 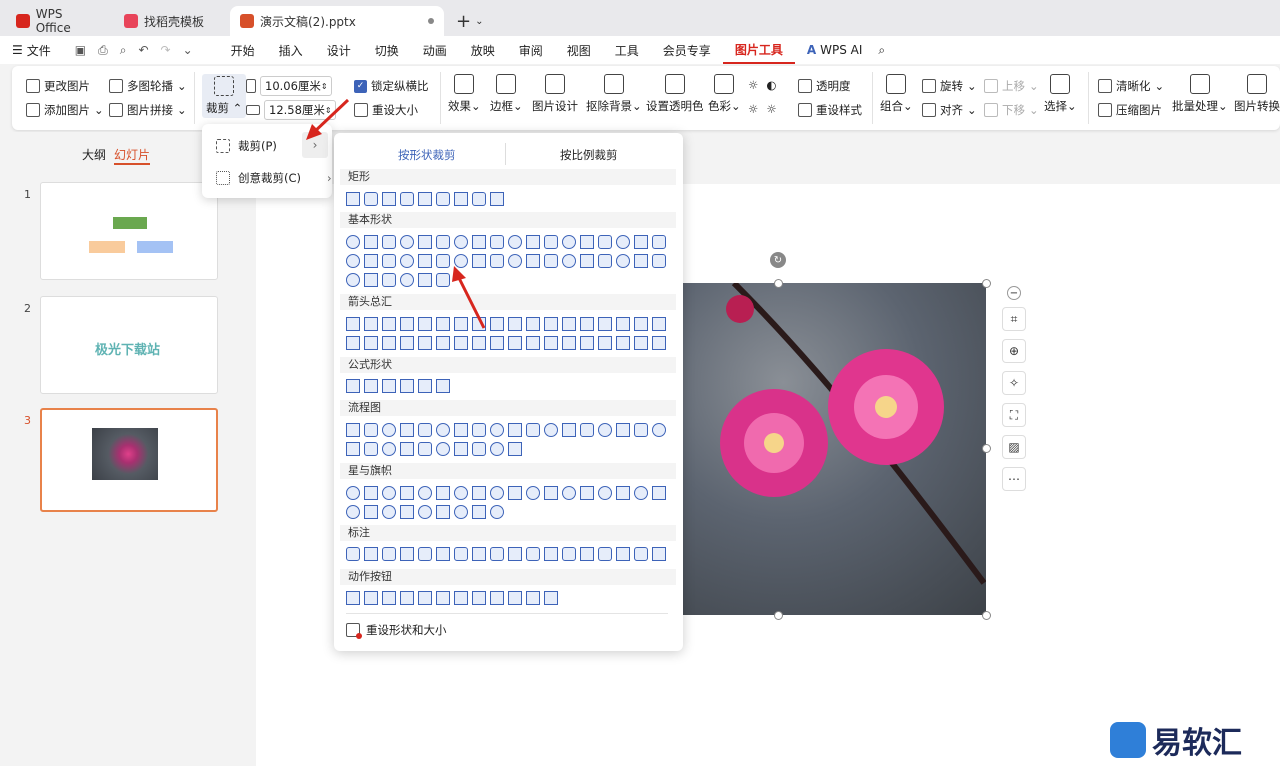 What do you see at coordinates (435, 50) in the screenshot?
I see `menu-animation: 动画` at bounding box center [435, 50].